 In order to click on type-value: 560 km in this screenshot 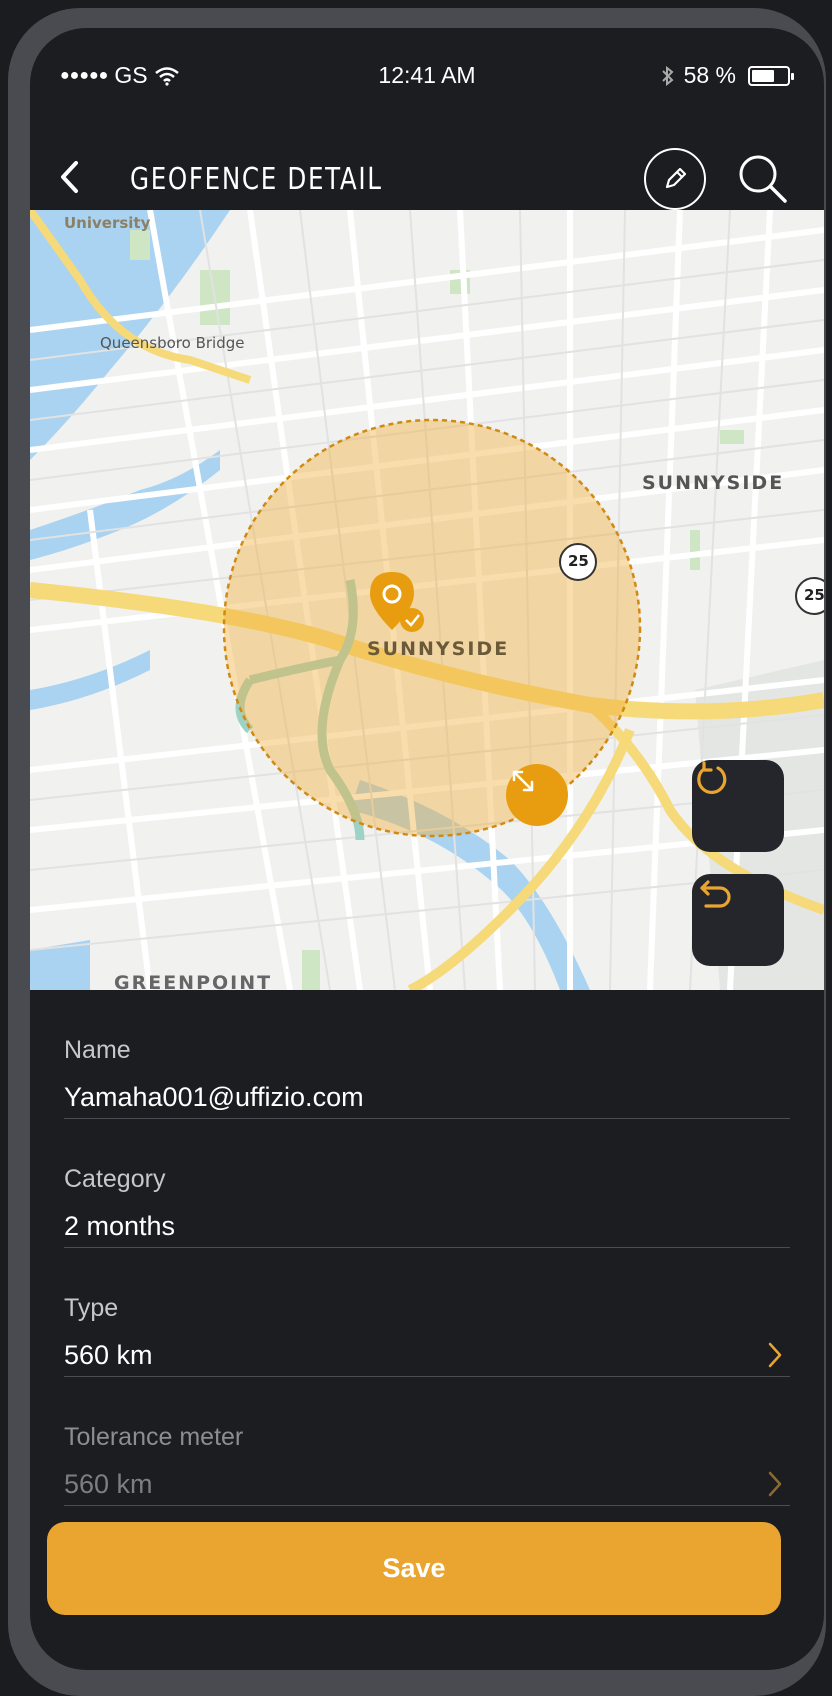, I will do `click(108, 1355)`.